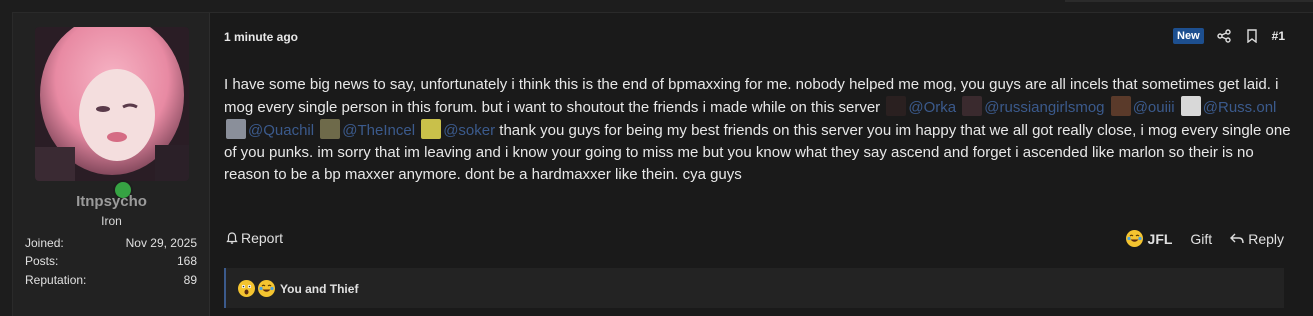 This screenshot has width=1313, height=316. Describe the element at coordinates (42, 261) in the screenshot. I see `stat-label: Posts:` at that location.